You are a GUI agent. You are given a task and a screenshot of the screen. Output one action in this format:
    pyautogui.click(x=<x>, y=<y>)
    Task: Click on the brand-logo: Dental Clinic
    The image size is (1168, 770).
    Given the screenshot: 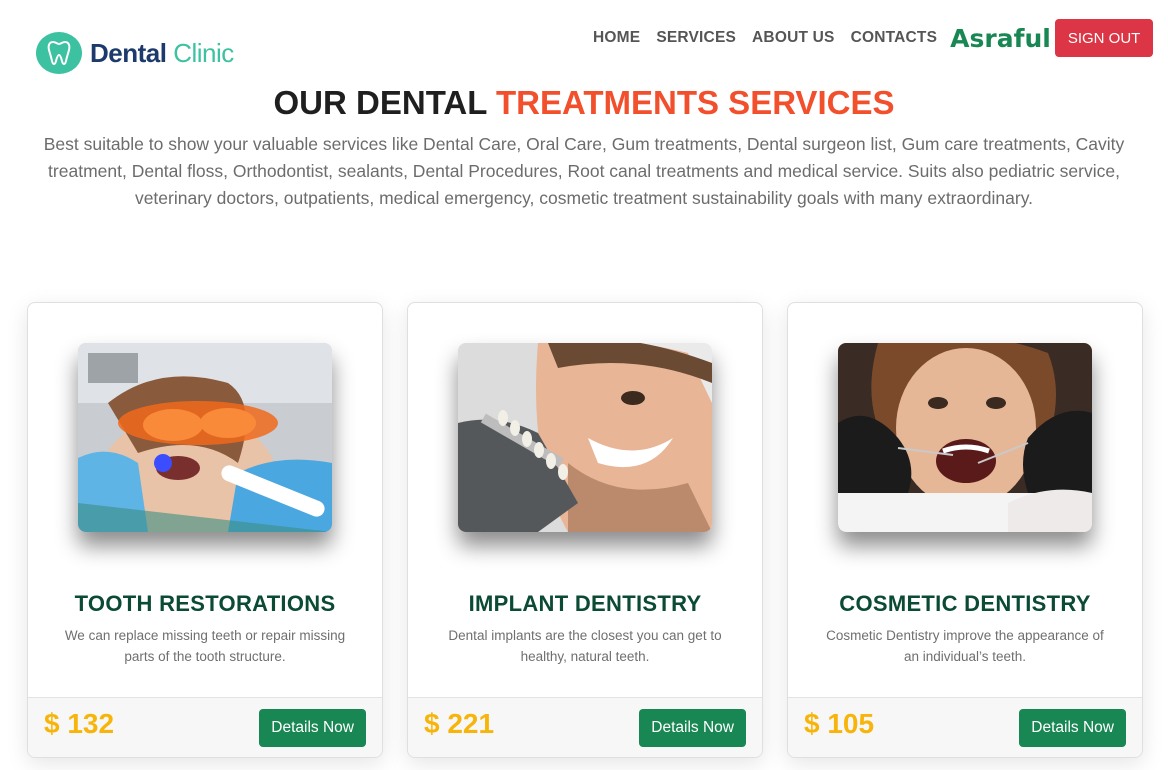 What is the action you would take?
    pyautogui.click(x=135, y=53)
    